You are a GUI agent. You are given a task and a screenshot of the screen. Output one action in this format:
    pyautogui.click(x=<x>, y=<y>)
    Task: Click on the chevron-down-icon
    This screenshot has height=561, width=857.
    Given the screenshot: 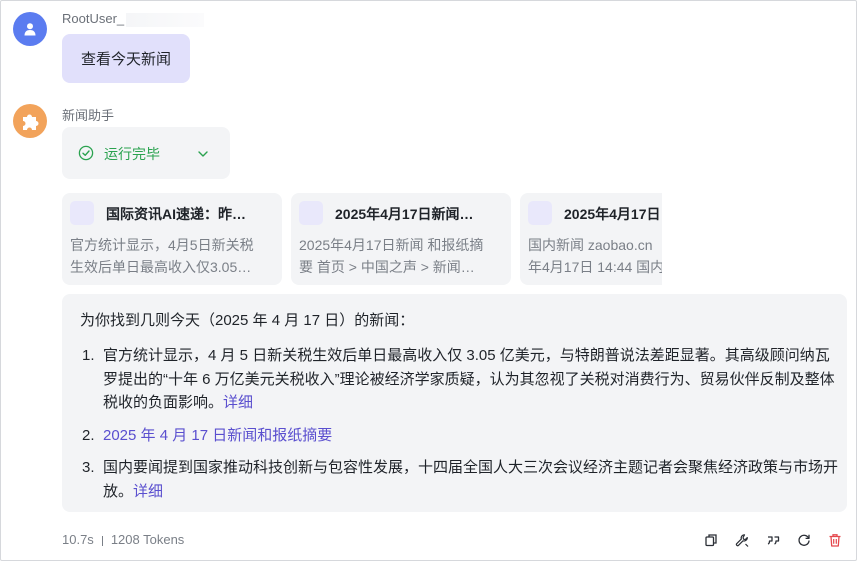 What is the action you would take?
    pyautogui.click(x=203, y=154)
    